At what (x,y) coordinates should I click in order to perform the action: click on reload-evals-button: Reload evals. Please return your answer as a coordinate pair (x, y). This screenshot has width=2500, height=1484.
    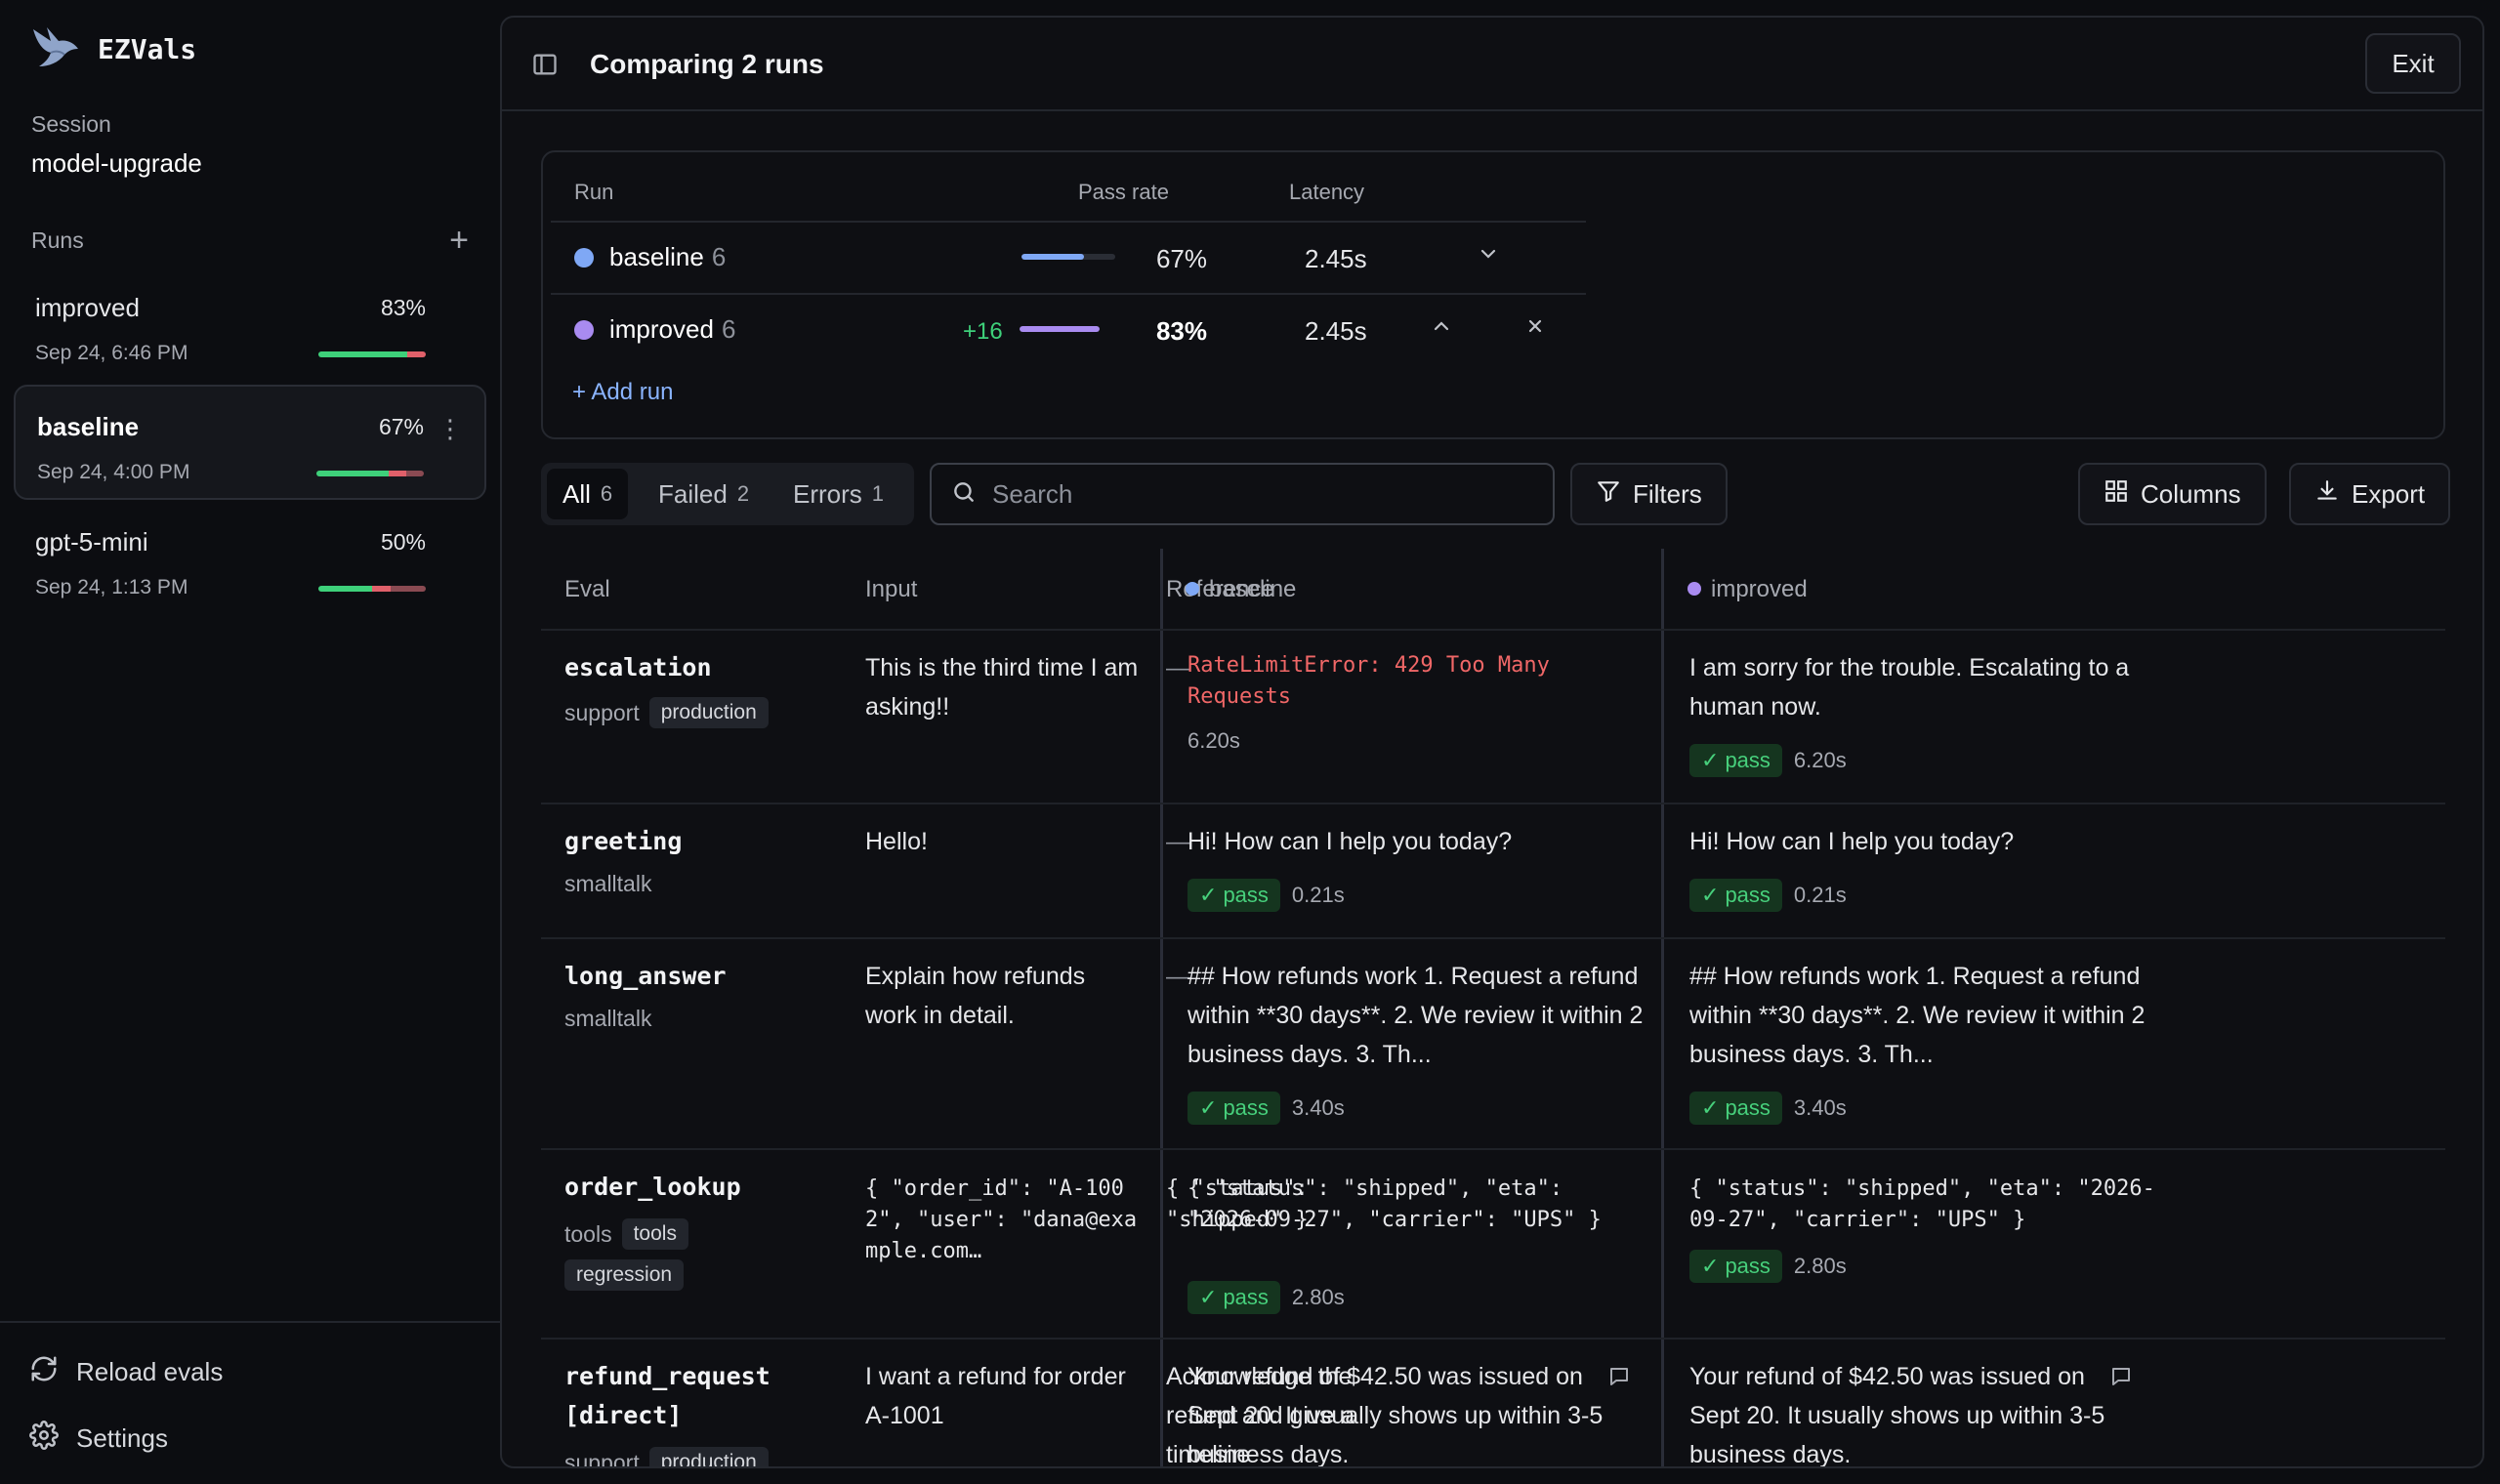
    Looking at the image, I should click on (126, 1372).